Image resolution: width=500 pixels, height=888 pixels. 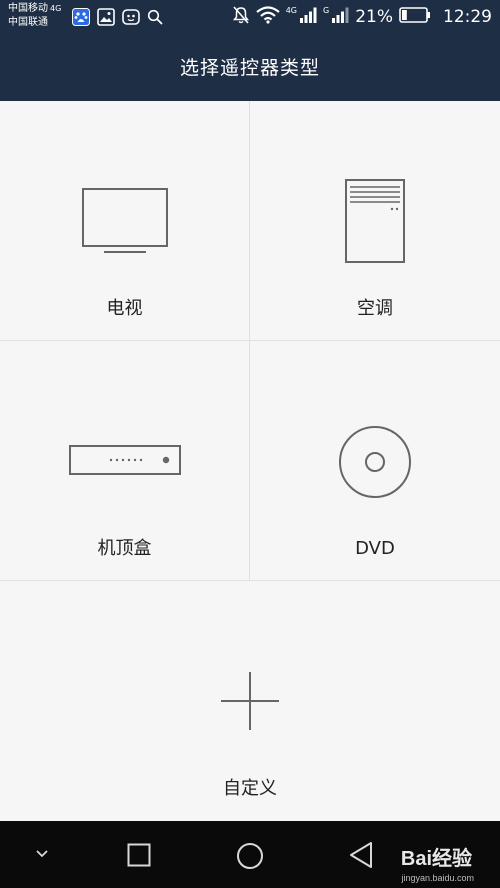 I want to click on remote-type-label: 机顶盒, so click(x=124, y=548).